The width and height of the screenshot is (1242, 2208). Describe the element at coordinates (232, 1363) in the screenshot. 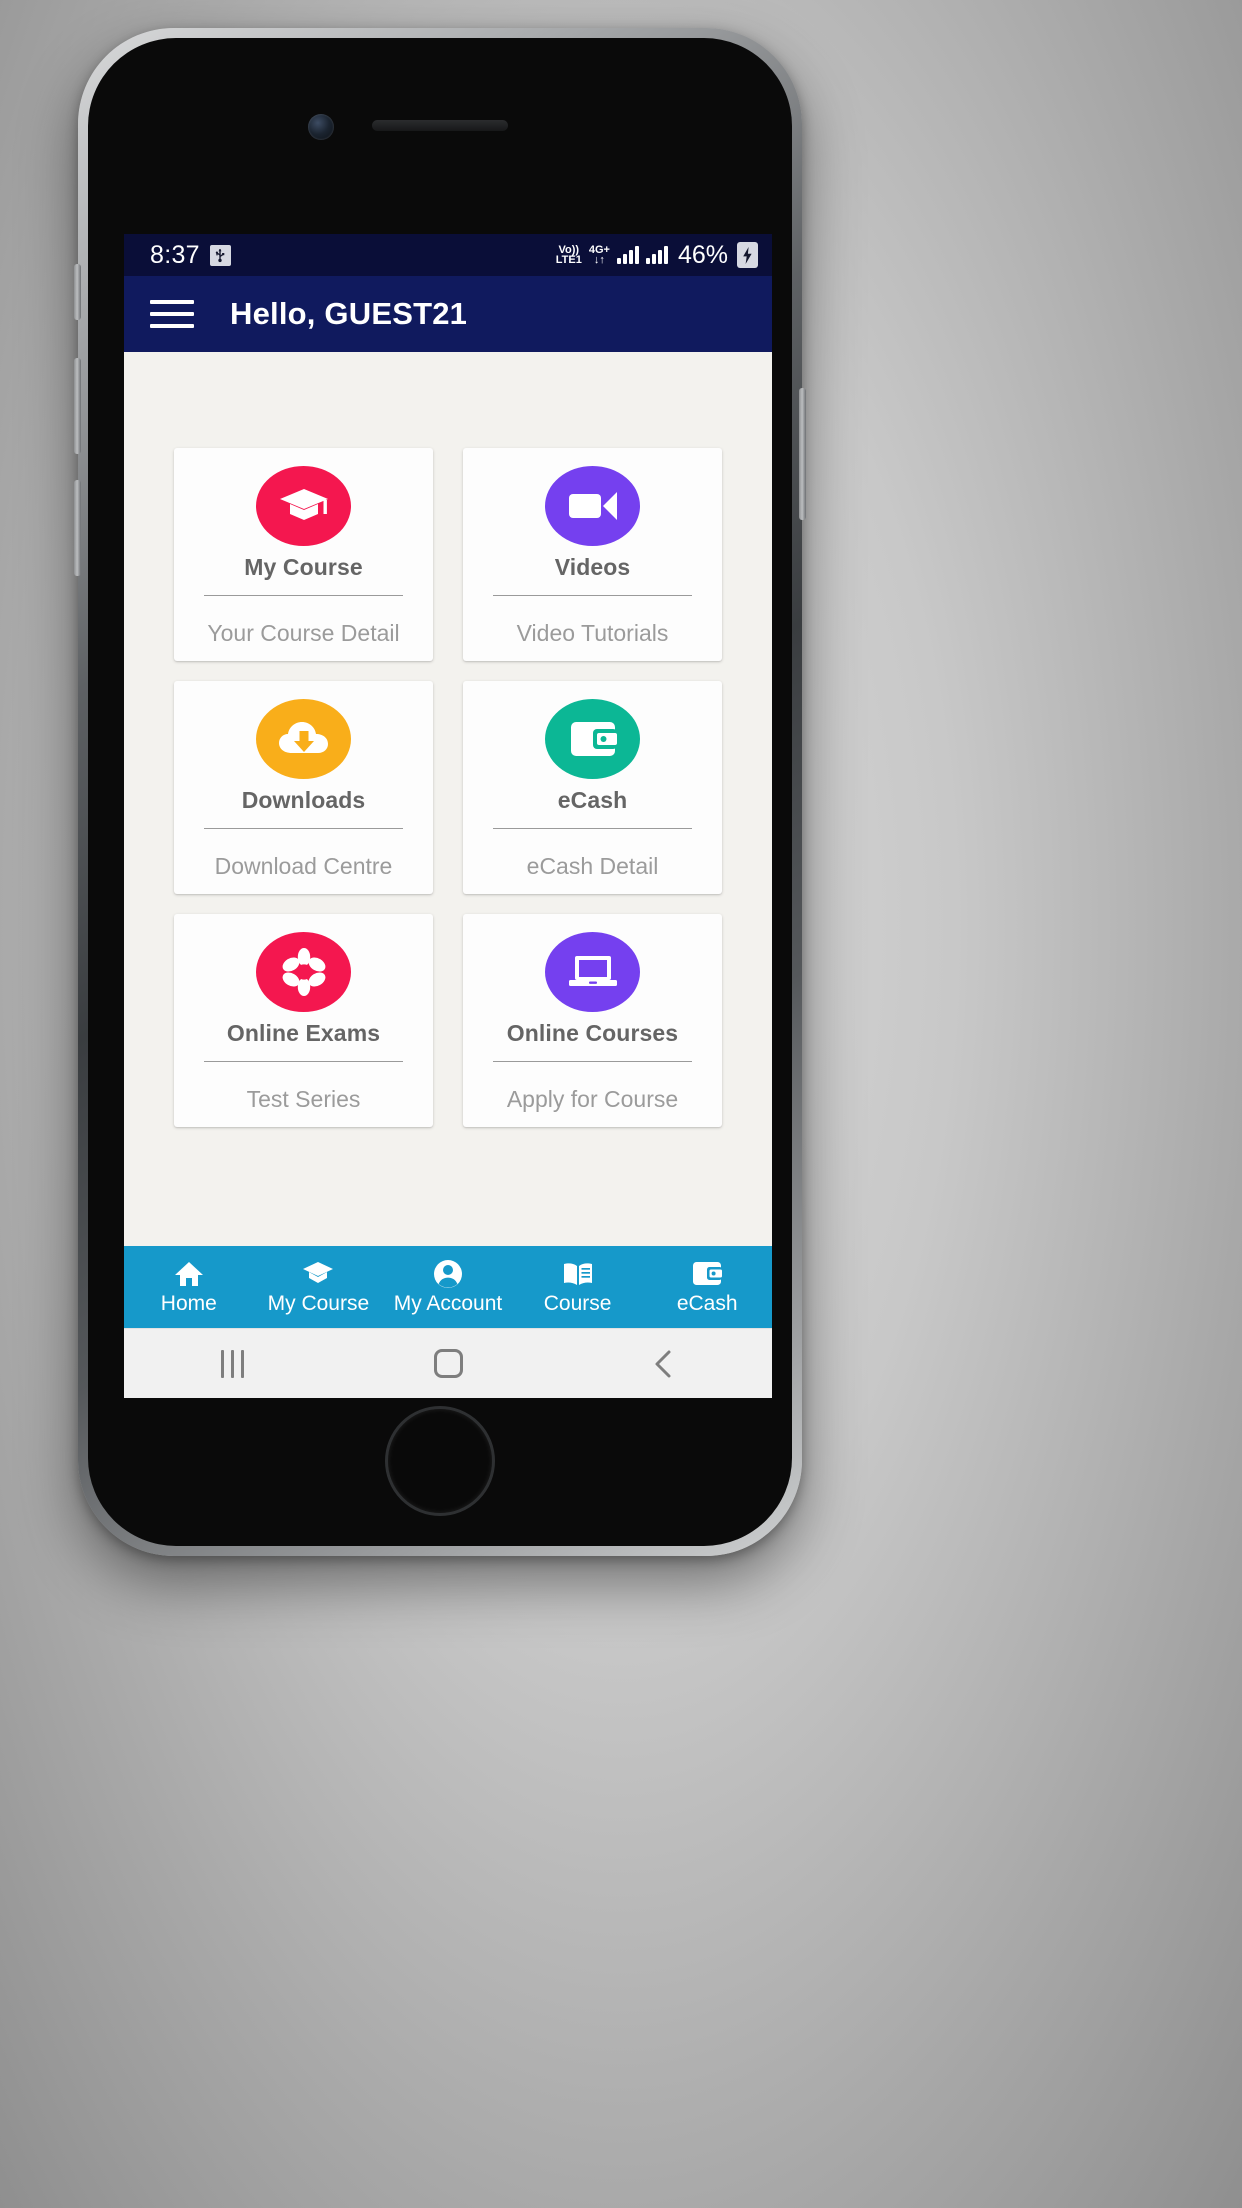

I see `recents-icon` at that location.